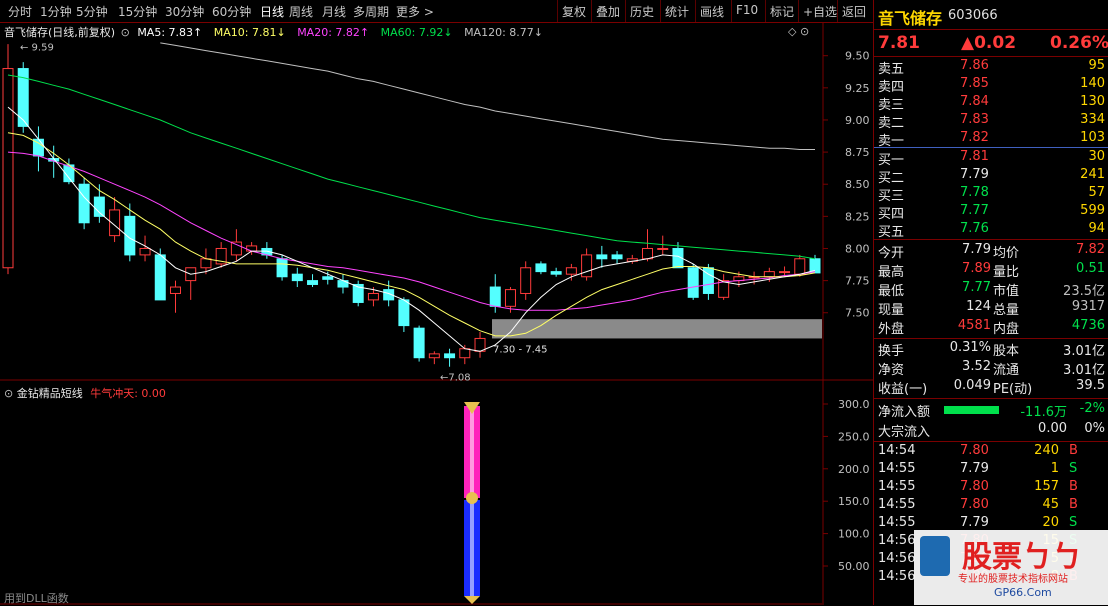 This screenshot has width=1108, height=606. Describe the element at coordinates (8, 393) in the screenshot. I see `sub-legend-settings-icon: ⊙` at that location.